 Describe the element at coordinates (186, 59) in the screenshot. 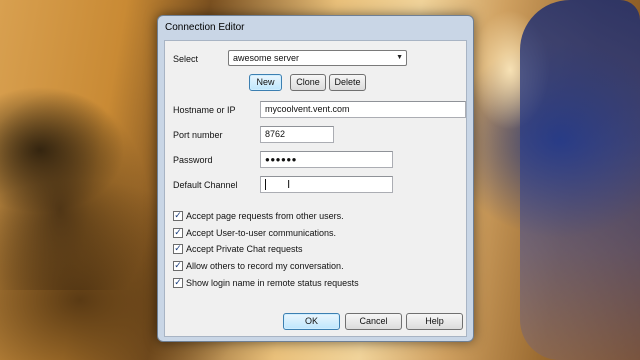

I see `select-label: Select` at that location.